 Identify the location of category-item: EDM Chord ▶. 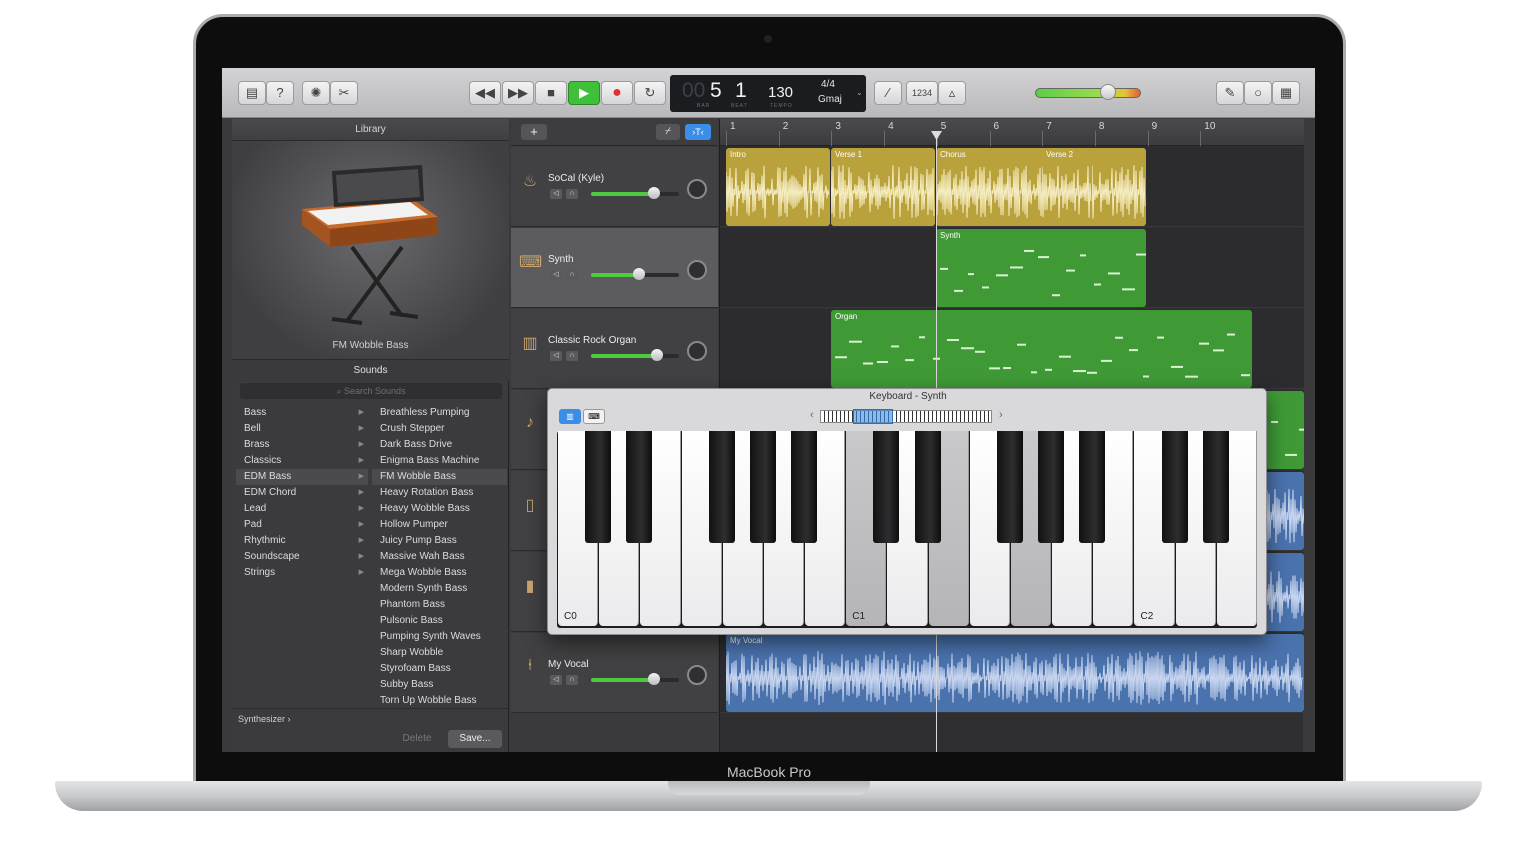
(302, 493).